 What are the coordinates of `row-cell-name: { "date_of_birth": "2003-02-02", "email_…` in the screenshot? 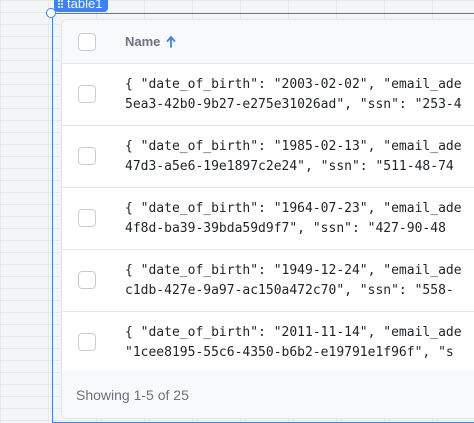 It's located at (299, 95).